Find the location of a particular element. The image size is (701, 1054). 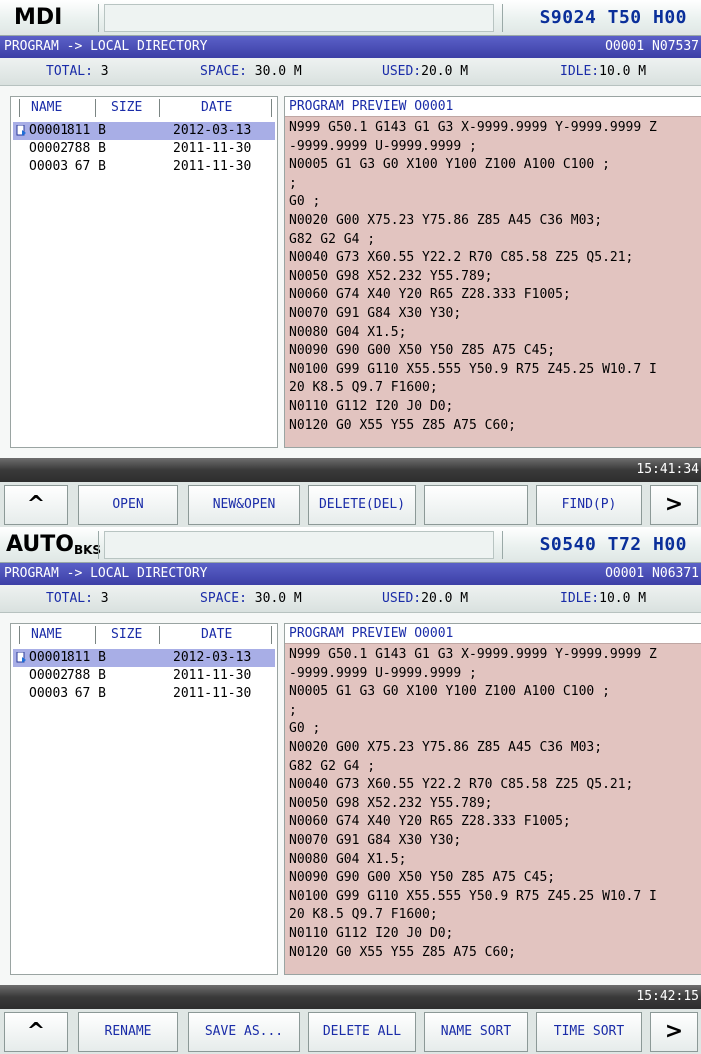

mode-bar: MDI S9024 T50 H00 is located at coordinates (350, 18).